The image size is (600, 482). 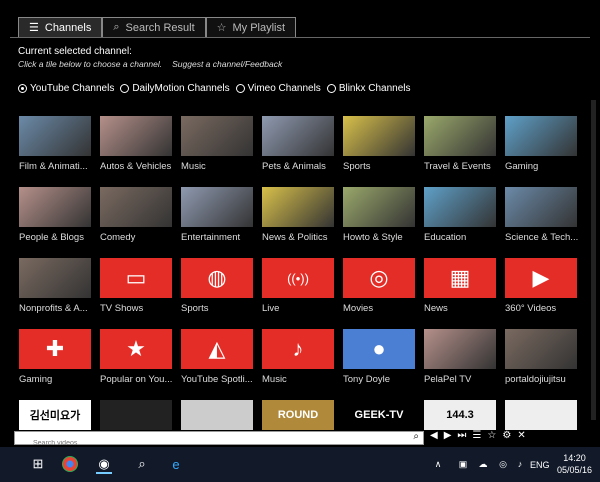 I want to click on windows-icon: ⊞, so click(x=38, y=464).